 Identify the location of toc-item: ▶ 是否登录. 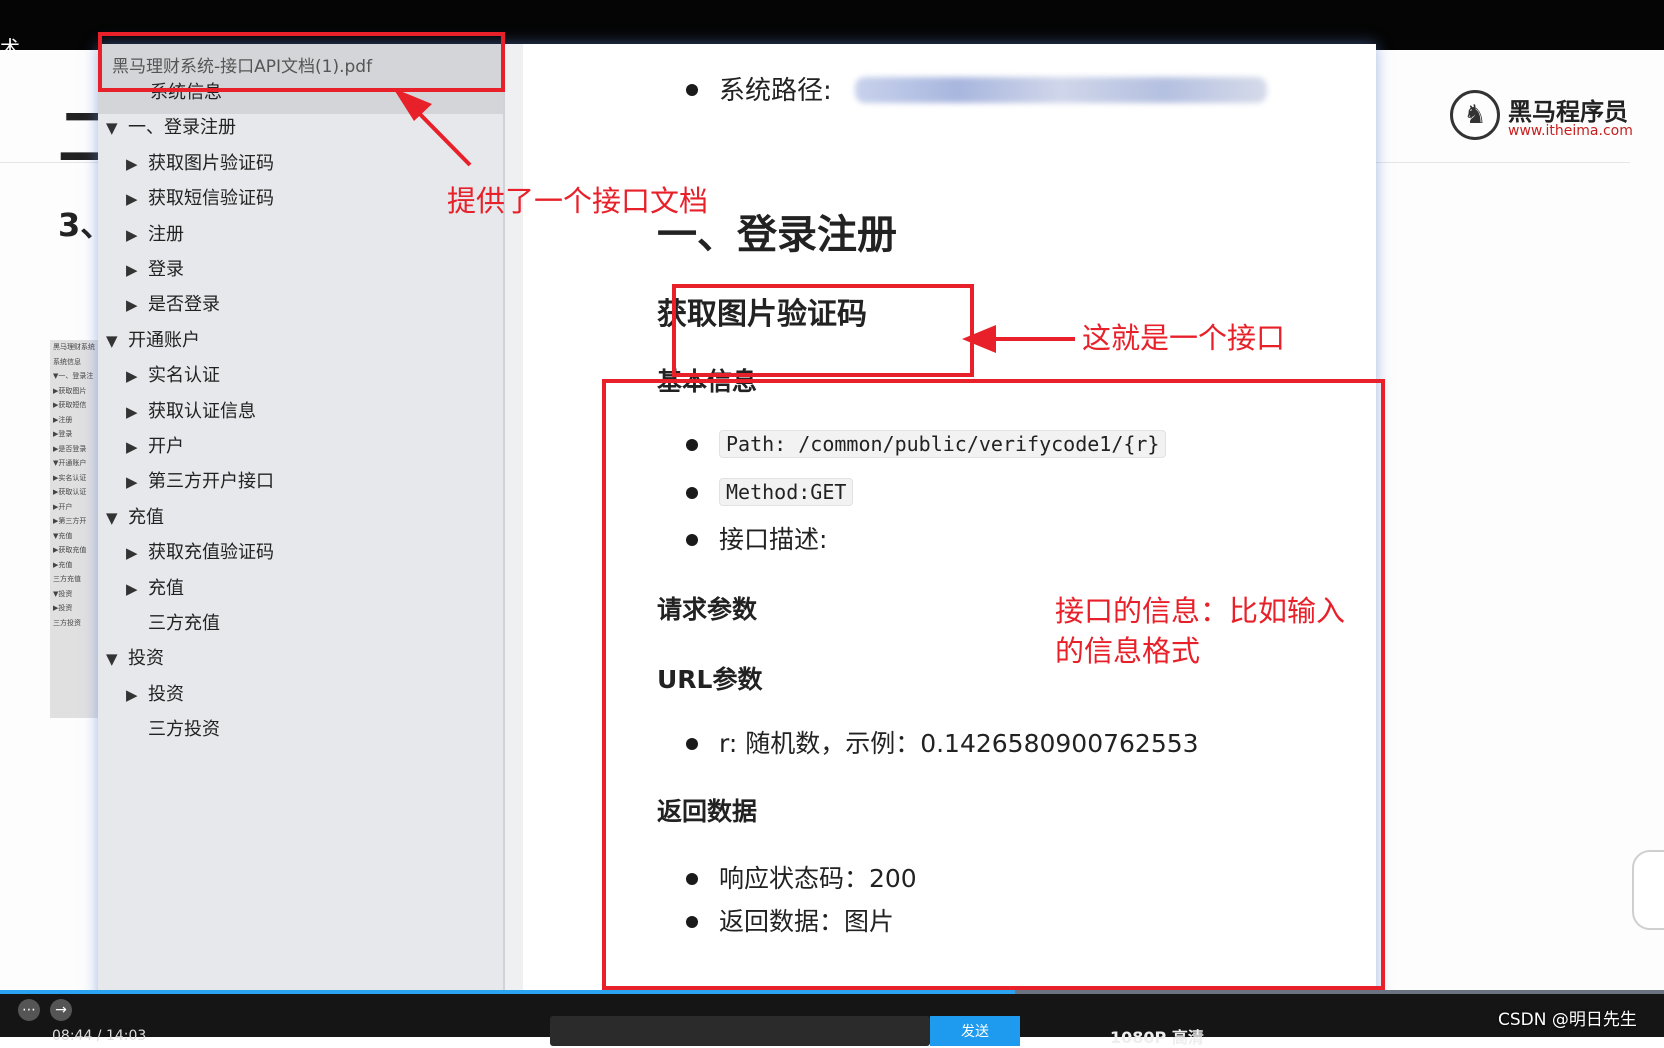
(173, 303).